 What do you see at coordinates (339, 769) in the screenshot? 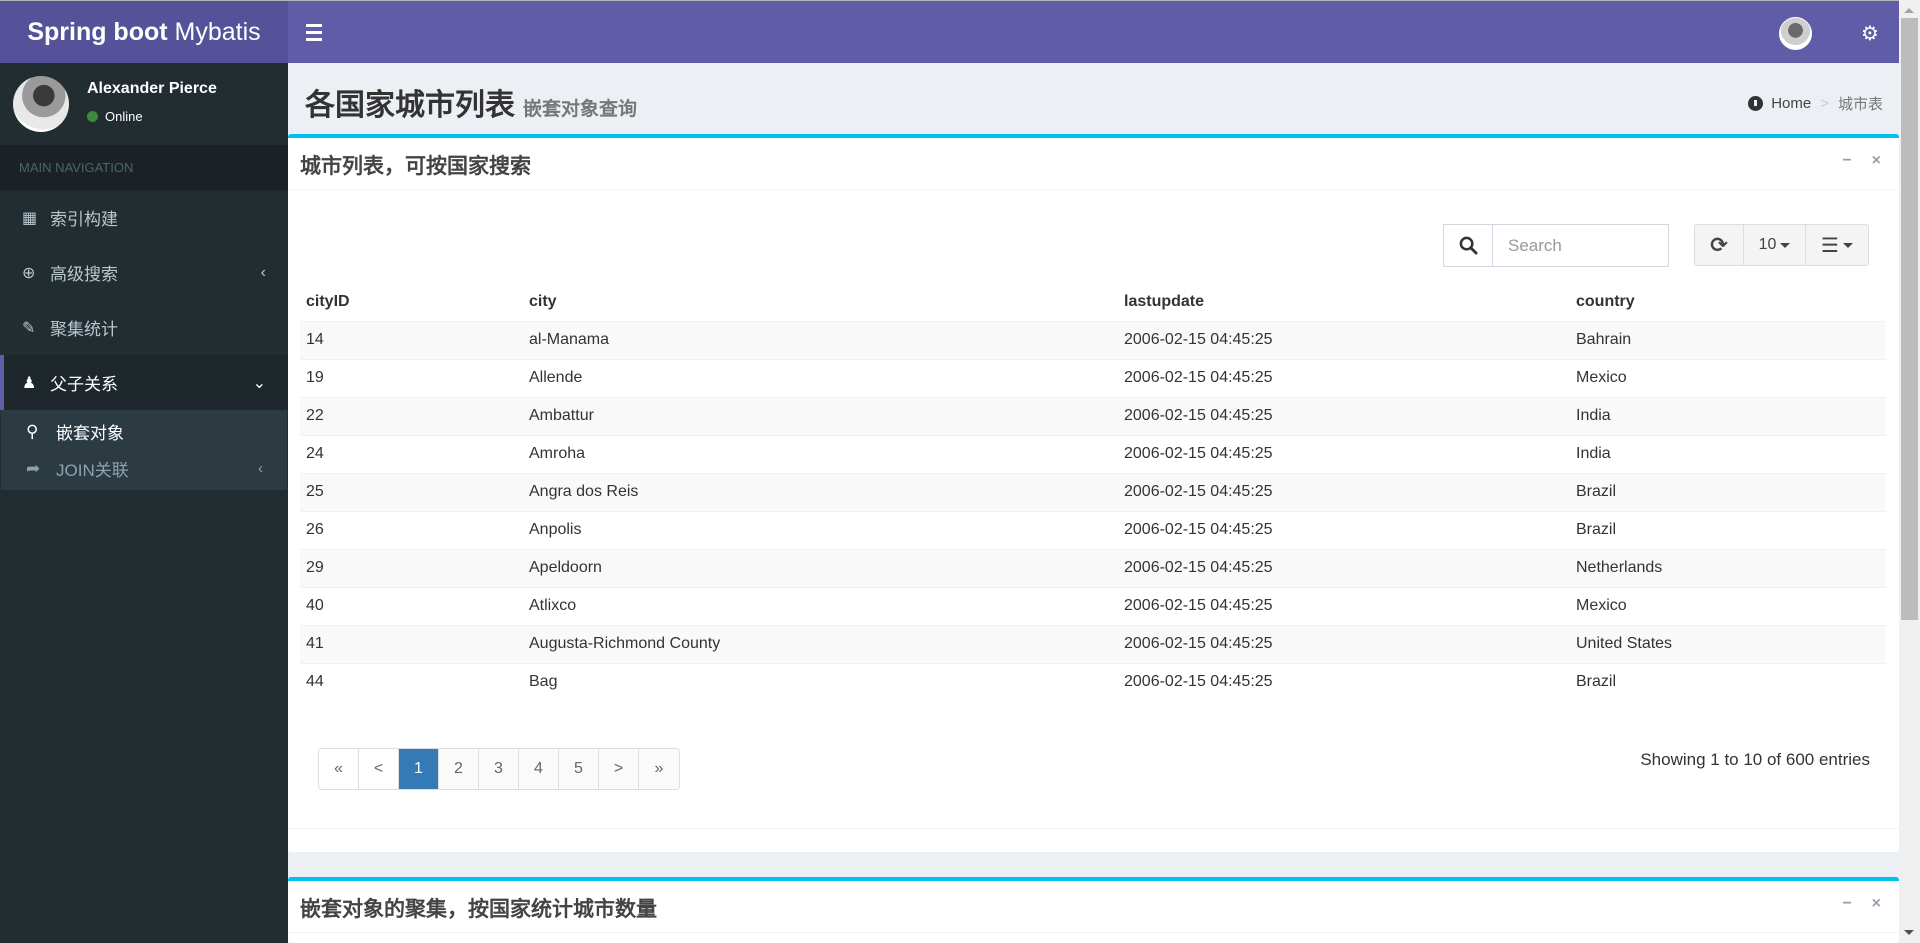
I see `page-first-button: «` at bounding box center [339, 769].